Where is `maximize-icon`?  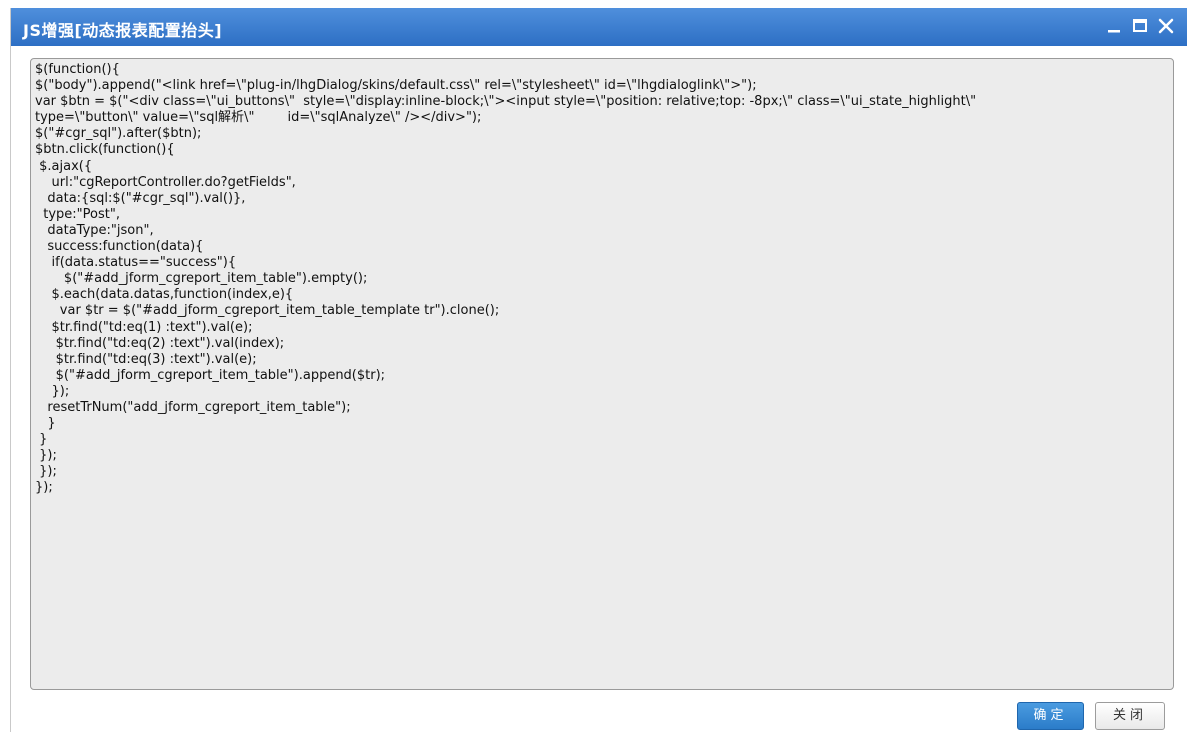
maximize-icon is located at coordinates (1140, 26).